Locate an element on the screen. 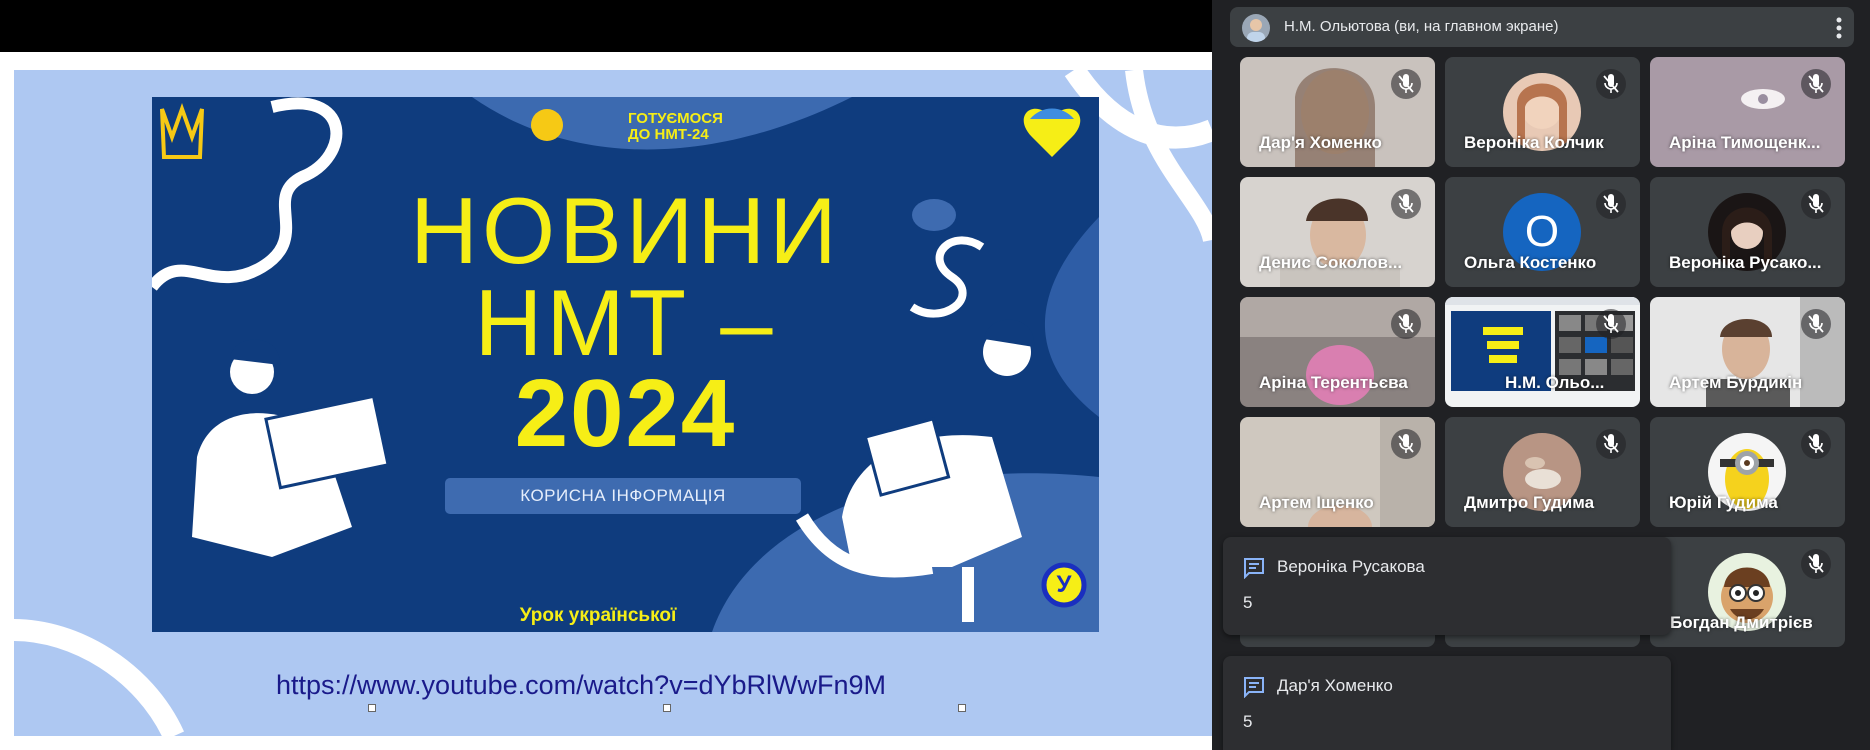  presenter-bar: Н.М. Ольютова (ви, на главном экране) is located at coordinates (1542, 27).